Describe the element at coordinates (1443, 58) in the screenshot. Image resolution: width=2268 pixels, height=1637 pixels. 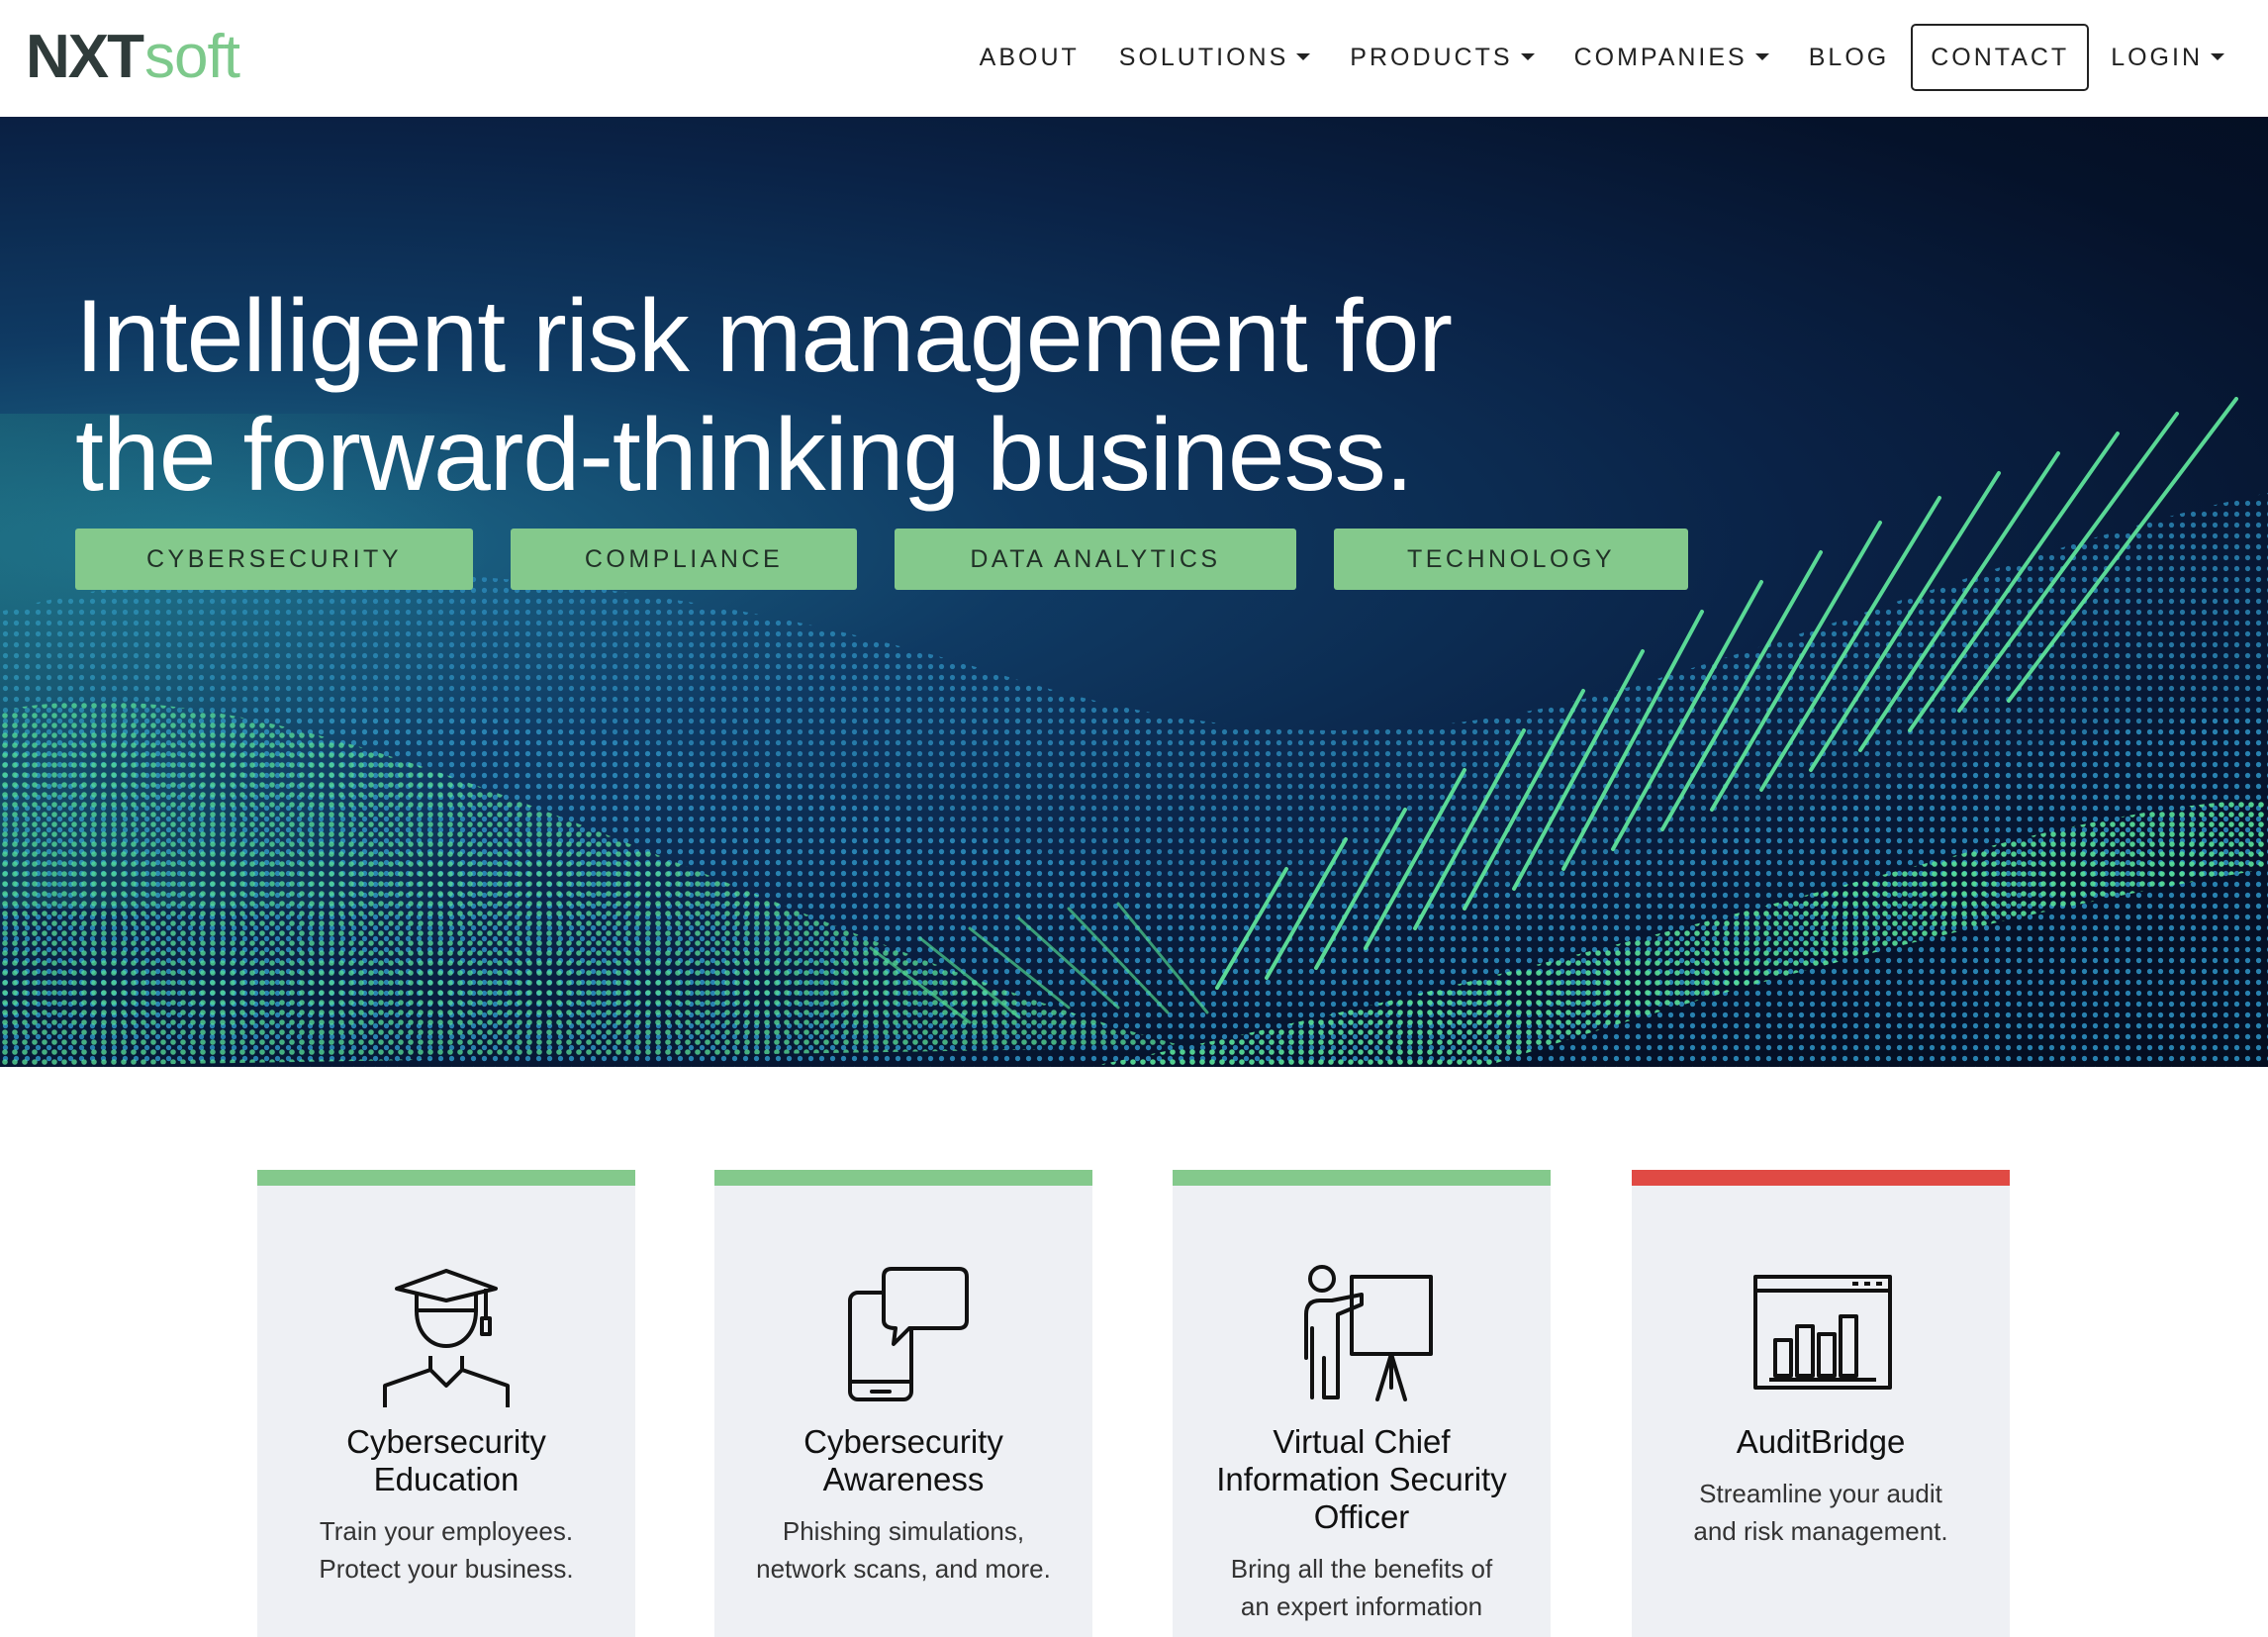
I see `nav-products: PRODUCTS` at that location.